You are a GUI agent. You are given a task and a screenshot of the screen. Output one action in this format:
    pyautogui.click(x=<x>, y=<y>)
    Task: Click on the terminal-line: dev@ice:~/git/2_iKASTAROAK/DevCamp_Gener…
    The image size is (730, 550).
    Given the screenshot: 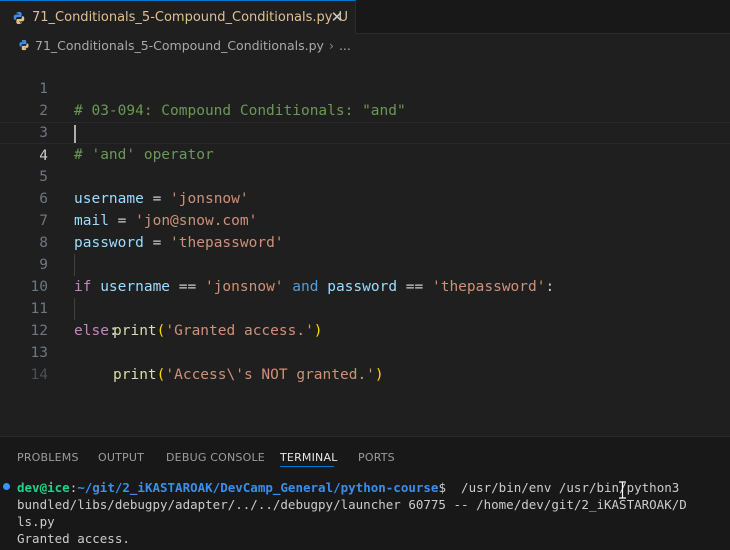 What is the action you would take?
    pyautogui.click(x=348, y=487)
    